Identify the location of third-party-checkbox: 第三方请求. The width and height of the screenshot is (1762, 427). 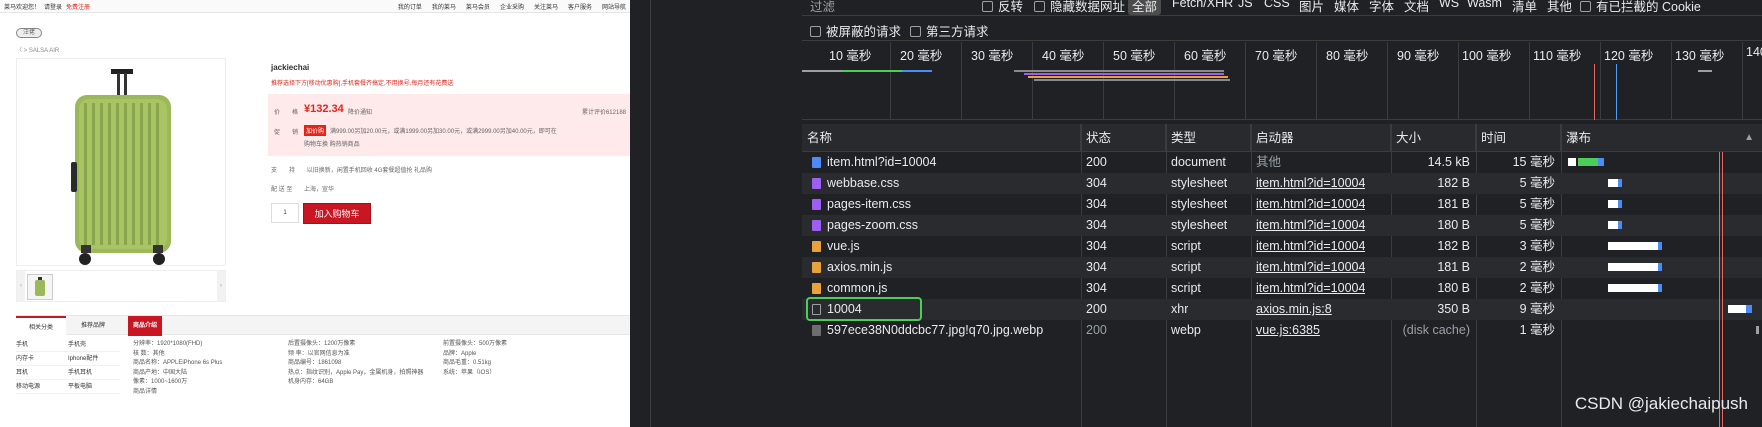
(949, 30).